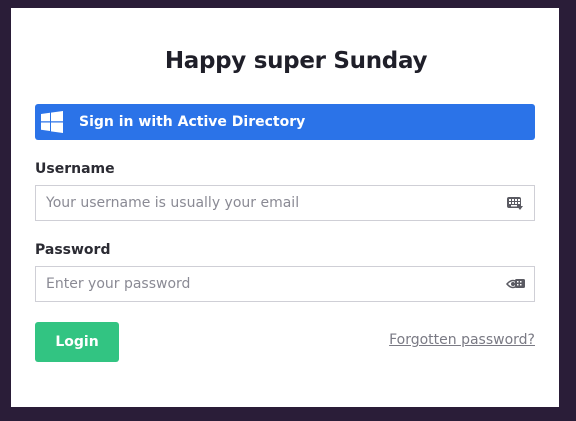  I want to click on page-title: Happy super Sunday, so click(296, 61).